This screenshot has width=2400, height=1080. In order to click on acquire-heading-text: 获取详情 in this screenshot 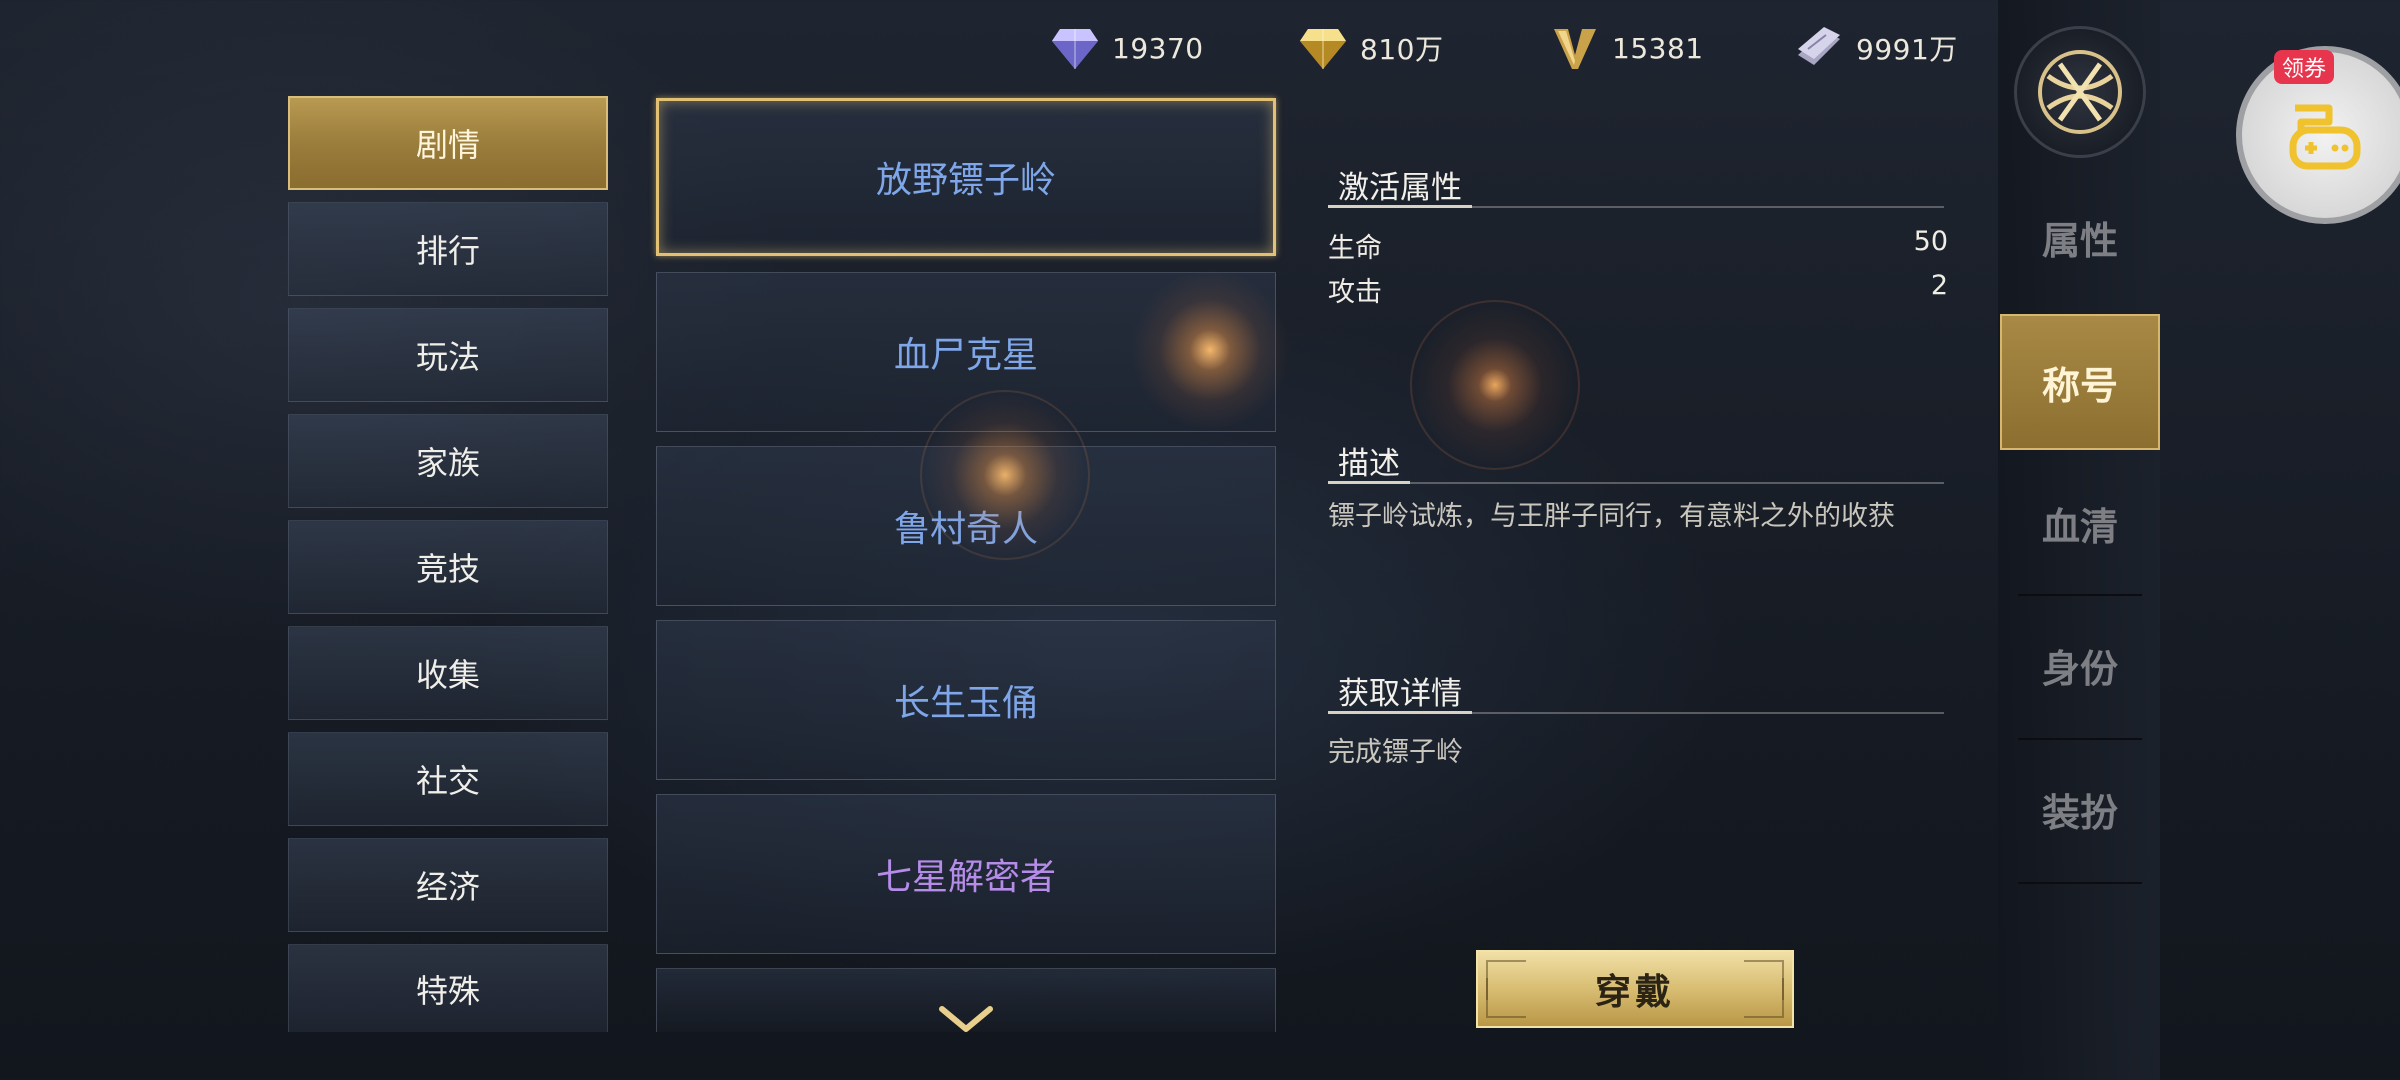, I will do `click(1400, 691)`.